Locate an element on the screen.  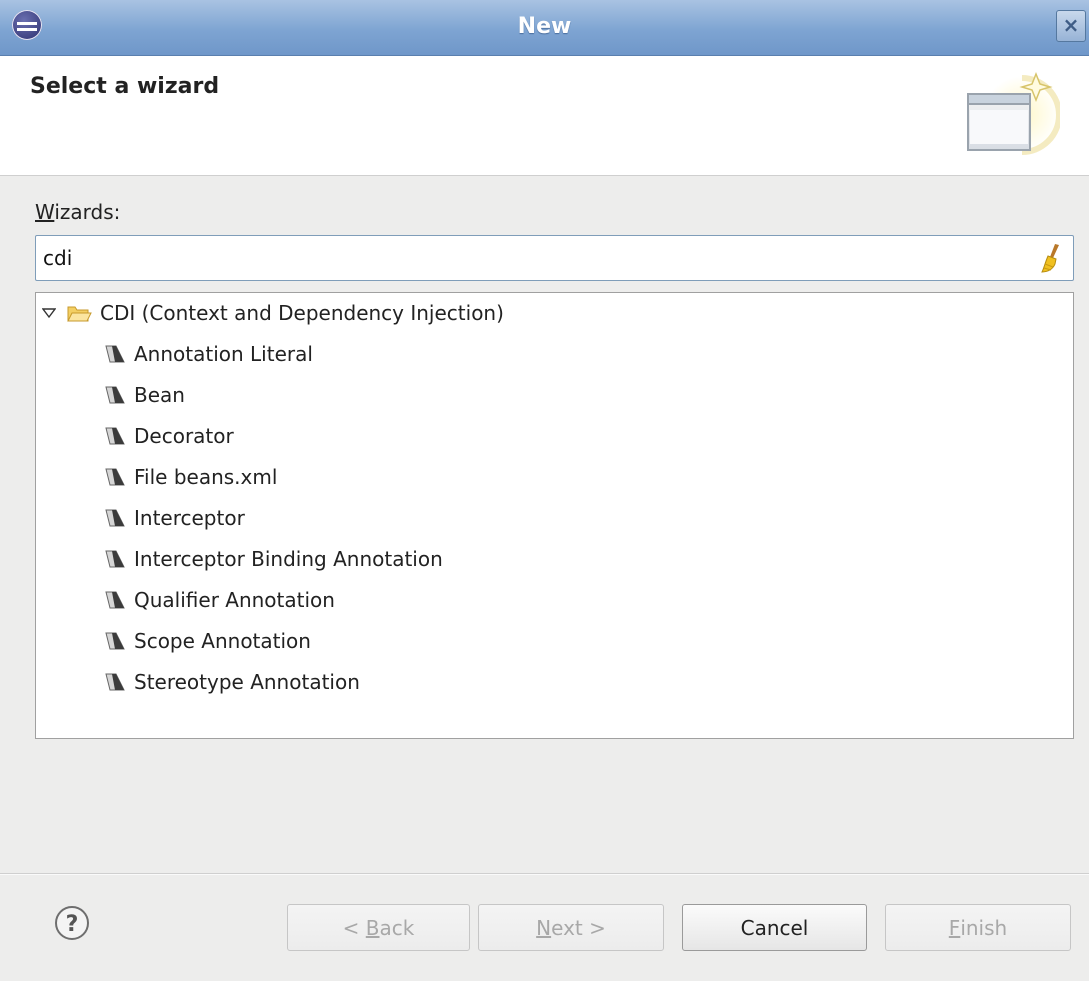
tree-item-label: Stereotype Annotation is located at coordinates (247, 682).